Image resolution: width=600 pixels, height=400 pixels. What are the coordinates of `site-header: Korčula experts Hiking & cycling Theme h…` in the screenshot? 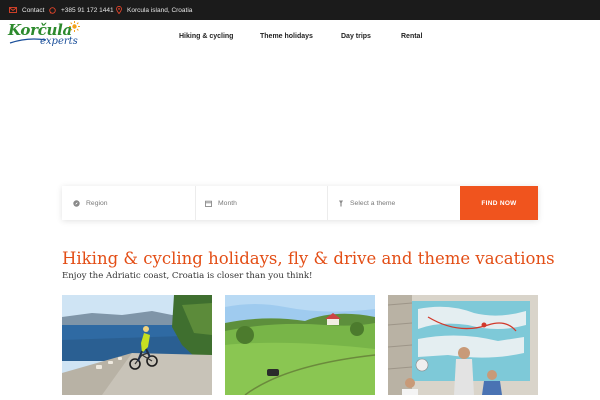 It's located at (300, 37).